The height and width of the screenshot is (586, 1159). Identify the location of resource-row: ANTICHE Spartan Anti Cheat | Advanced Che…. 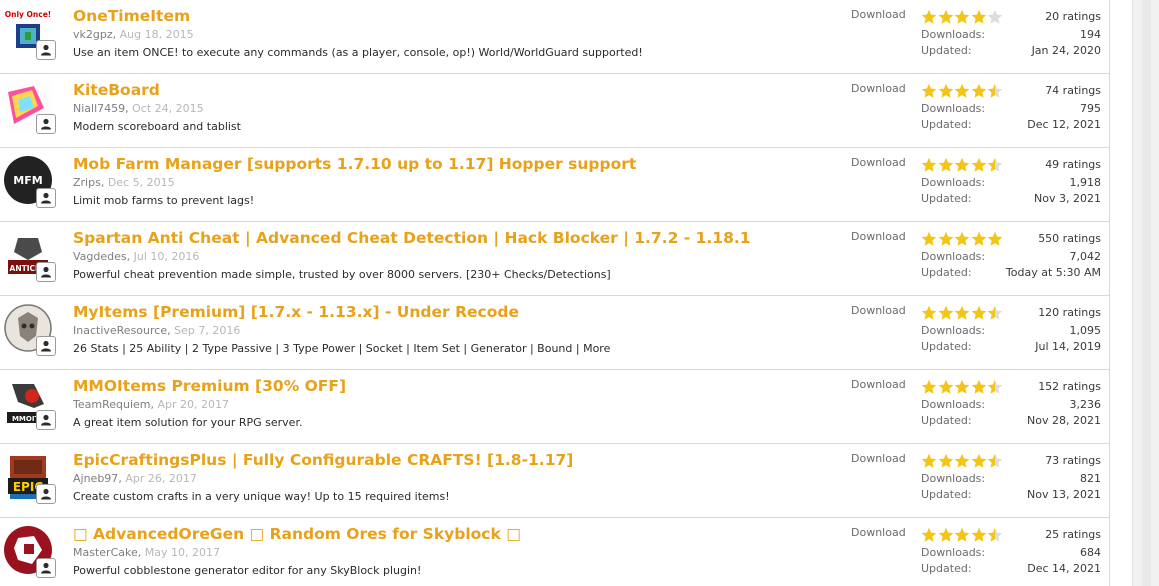
(554, 259).